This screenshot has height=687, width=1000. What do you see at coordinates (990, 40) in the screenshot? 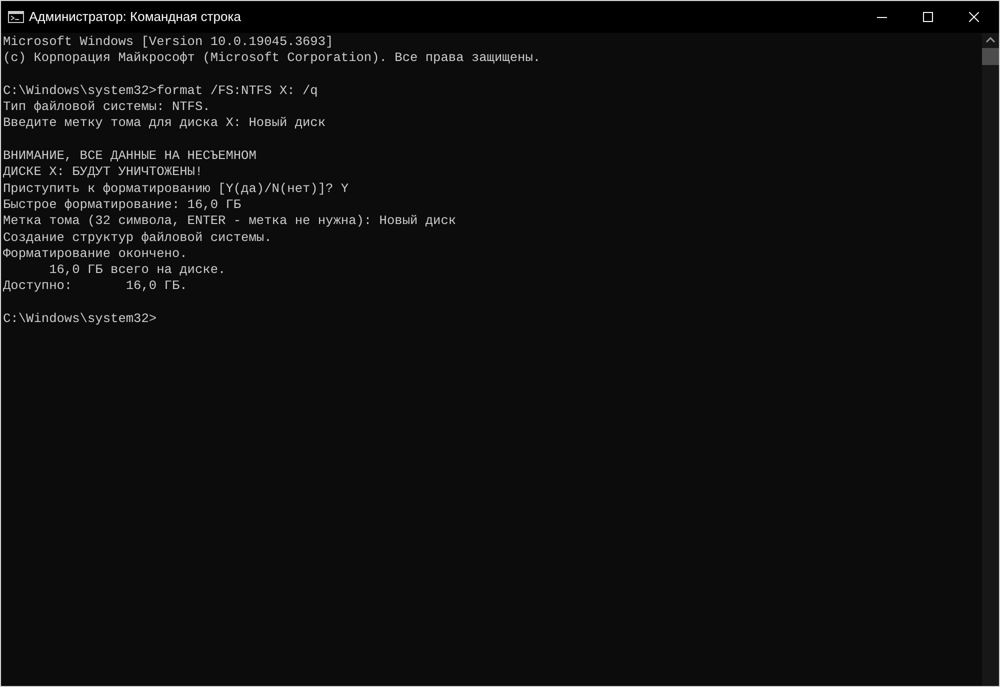
I see `scroll-up-icon` at bounding box center [990, 40].